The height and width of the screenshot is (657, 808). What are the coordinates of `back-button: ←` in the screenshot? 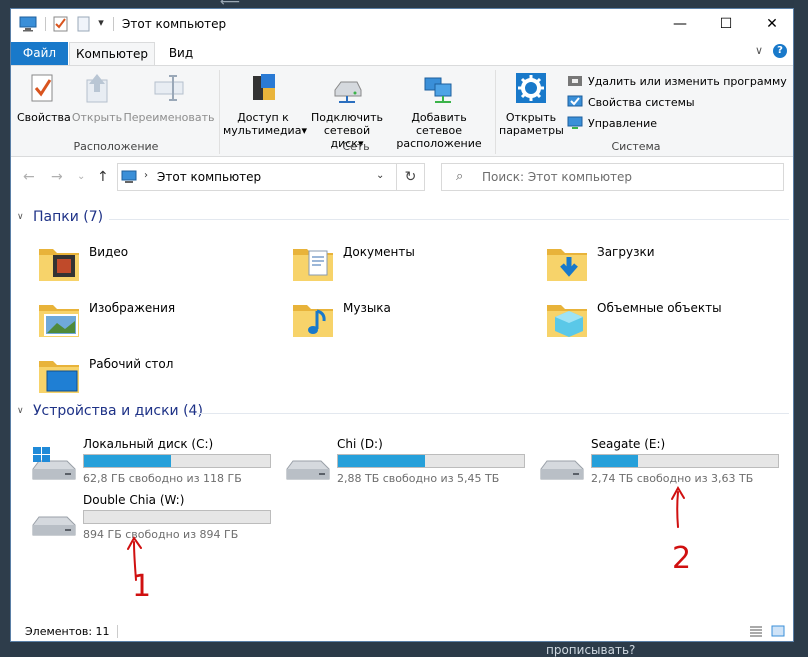 It's located at (29, 177).